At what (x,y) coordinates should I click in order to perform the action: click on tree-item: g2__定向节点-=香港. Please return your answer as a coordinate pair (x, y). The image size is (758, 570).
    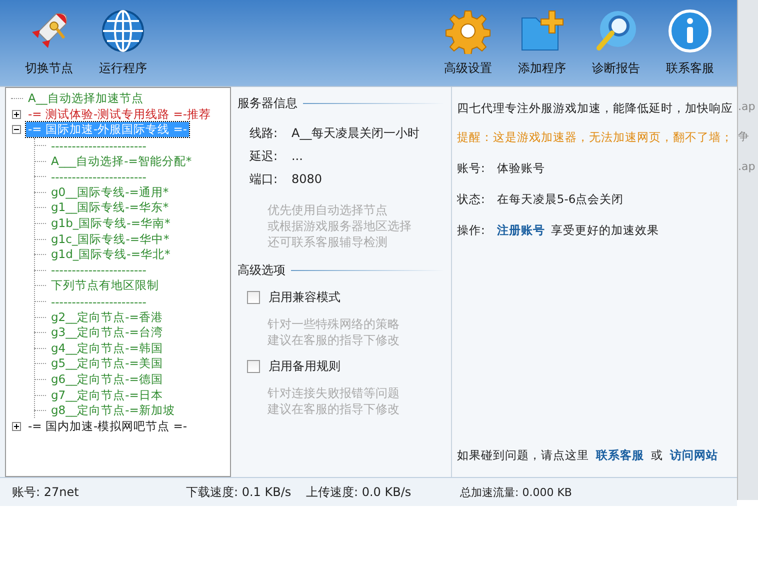
    Looking at the image, I should click on (107, 317).